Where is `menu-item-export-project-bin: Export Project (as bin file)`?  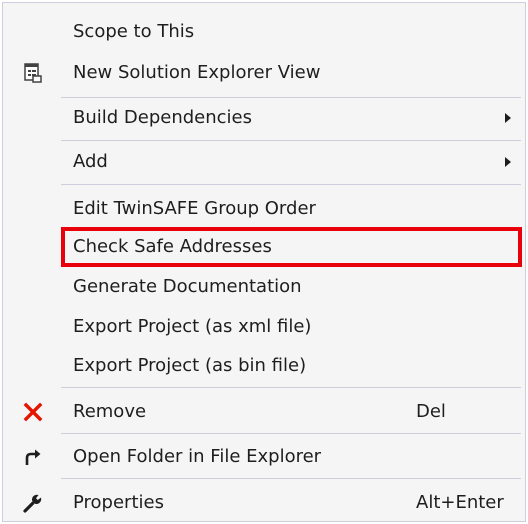 menu-item-export-project-bin: Export Project (as bin file) is located at coordinates (264, 366).